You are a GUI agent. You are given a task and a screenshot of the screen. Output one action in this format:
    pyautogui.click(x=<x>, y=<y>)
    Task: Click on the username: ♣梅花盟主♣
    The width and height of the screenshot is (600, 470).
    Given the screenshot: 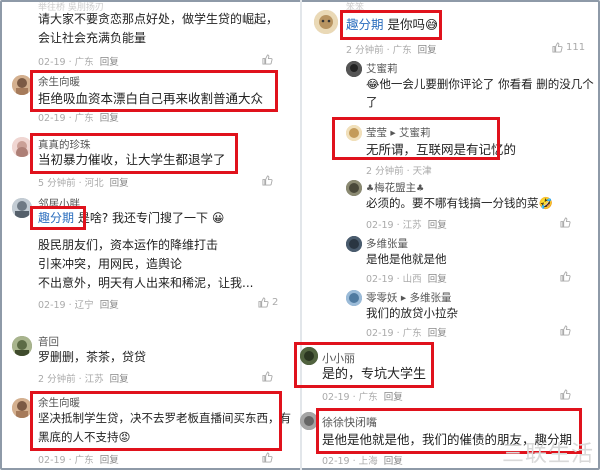 What is the action you would take?
    pyautogui.click(x=395, y=187)
    